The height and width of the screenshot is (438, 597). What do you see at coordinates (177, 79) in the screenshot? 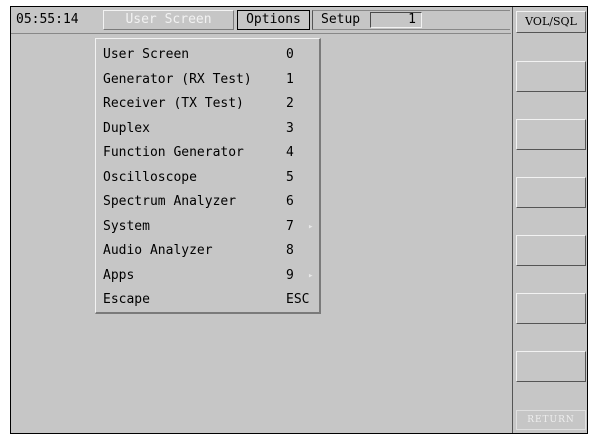
I see `menu-item-label: Generator (RX Test)` at bounding box center [177, 79].